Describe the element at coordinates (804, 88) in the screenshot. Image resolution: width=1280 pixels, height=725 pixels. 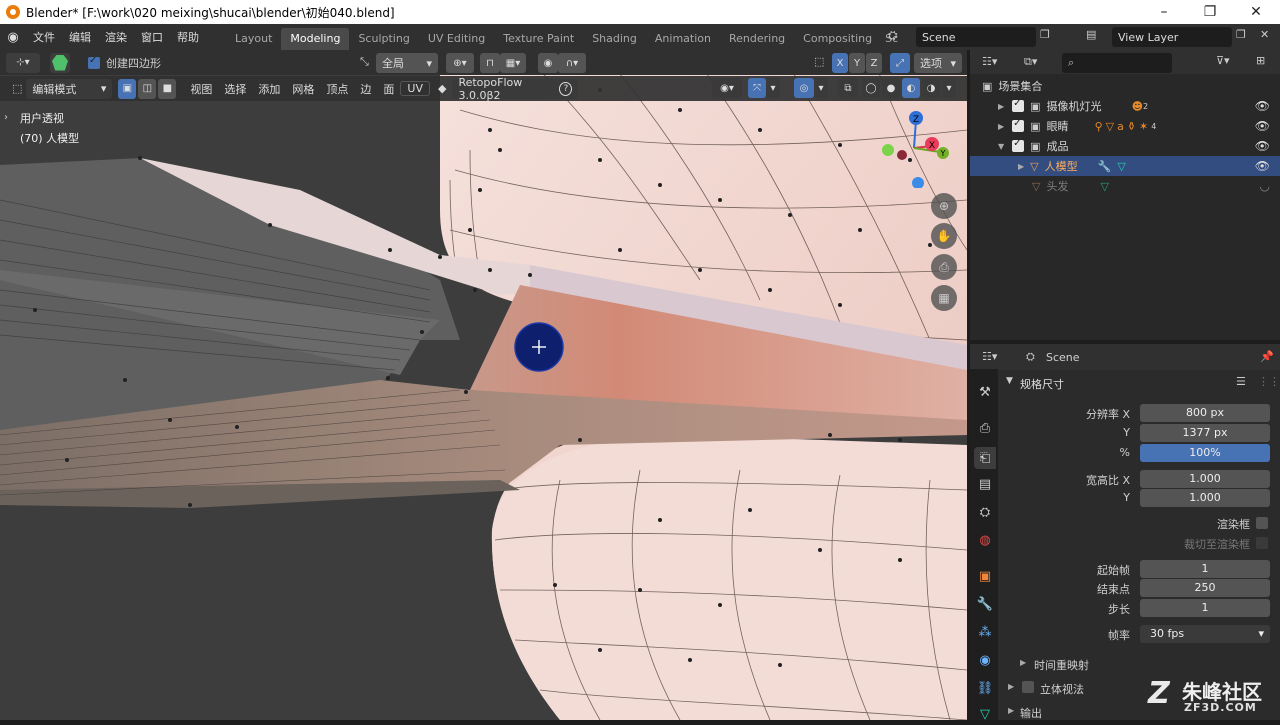
I see `overlay-icon: ◎` at that location.